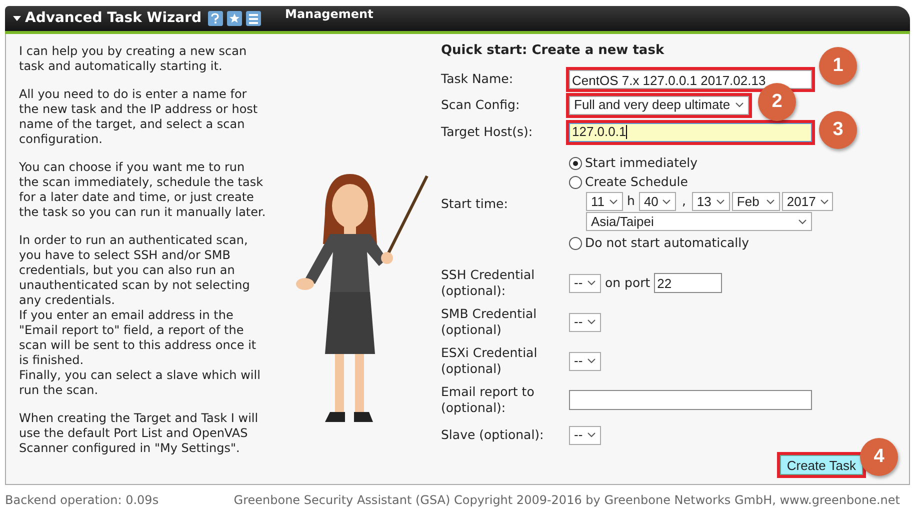 Image resolution: width=915 pixels, height=516 pixels. What do you see at coordinates (690, 400) in the screenshot?
I see `email-field` at bounding box center [690, 400].